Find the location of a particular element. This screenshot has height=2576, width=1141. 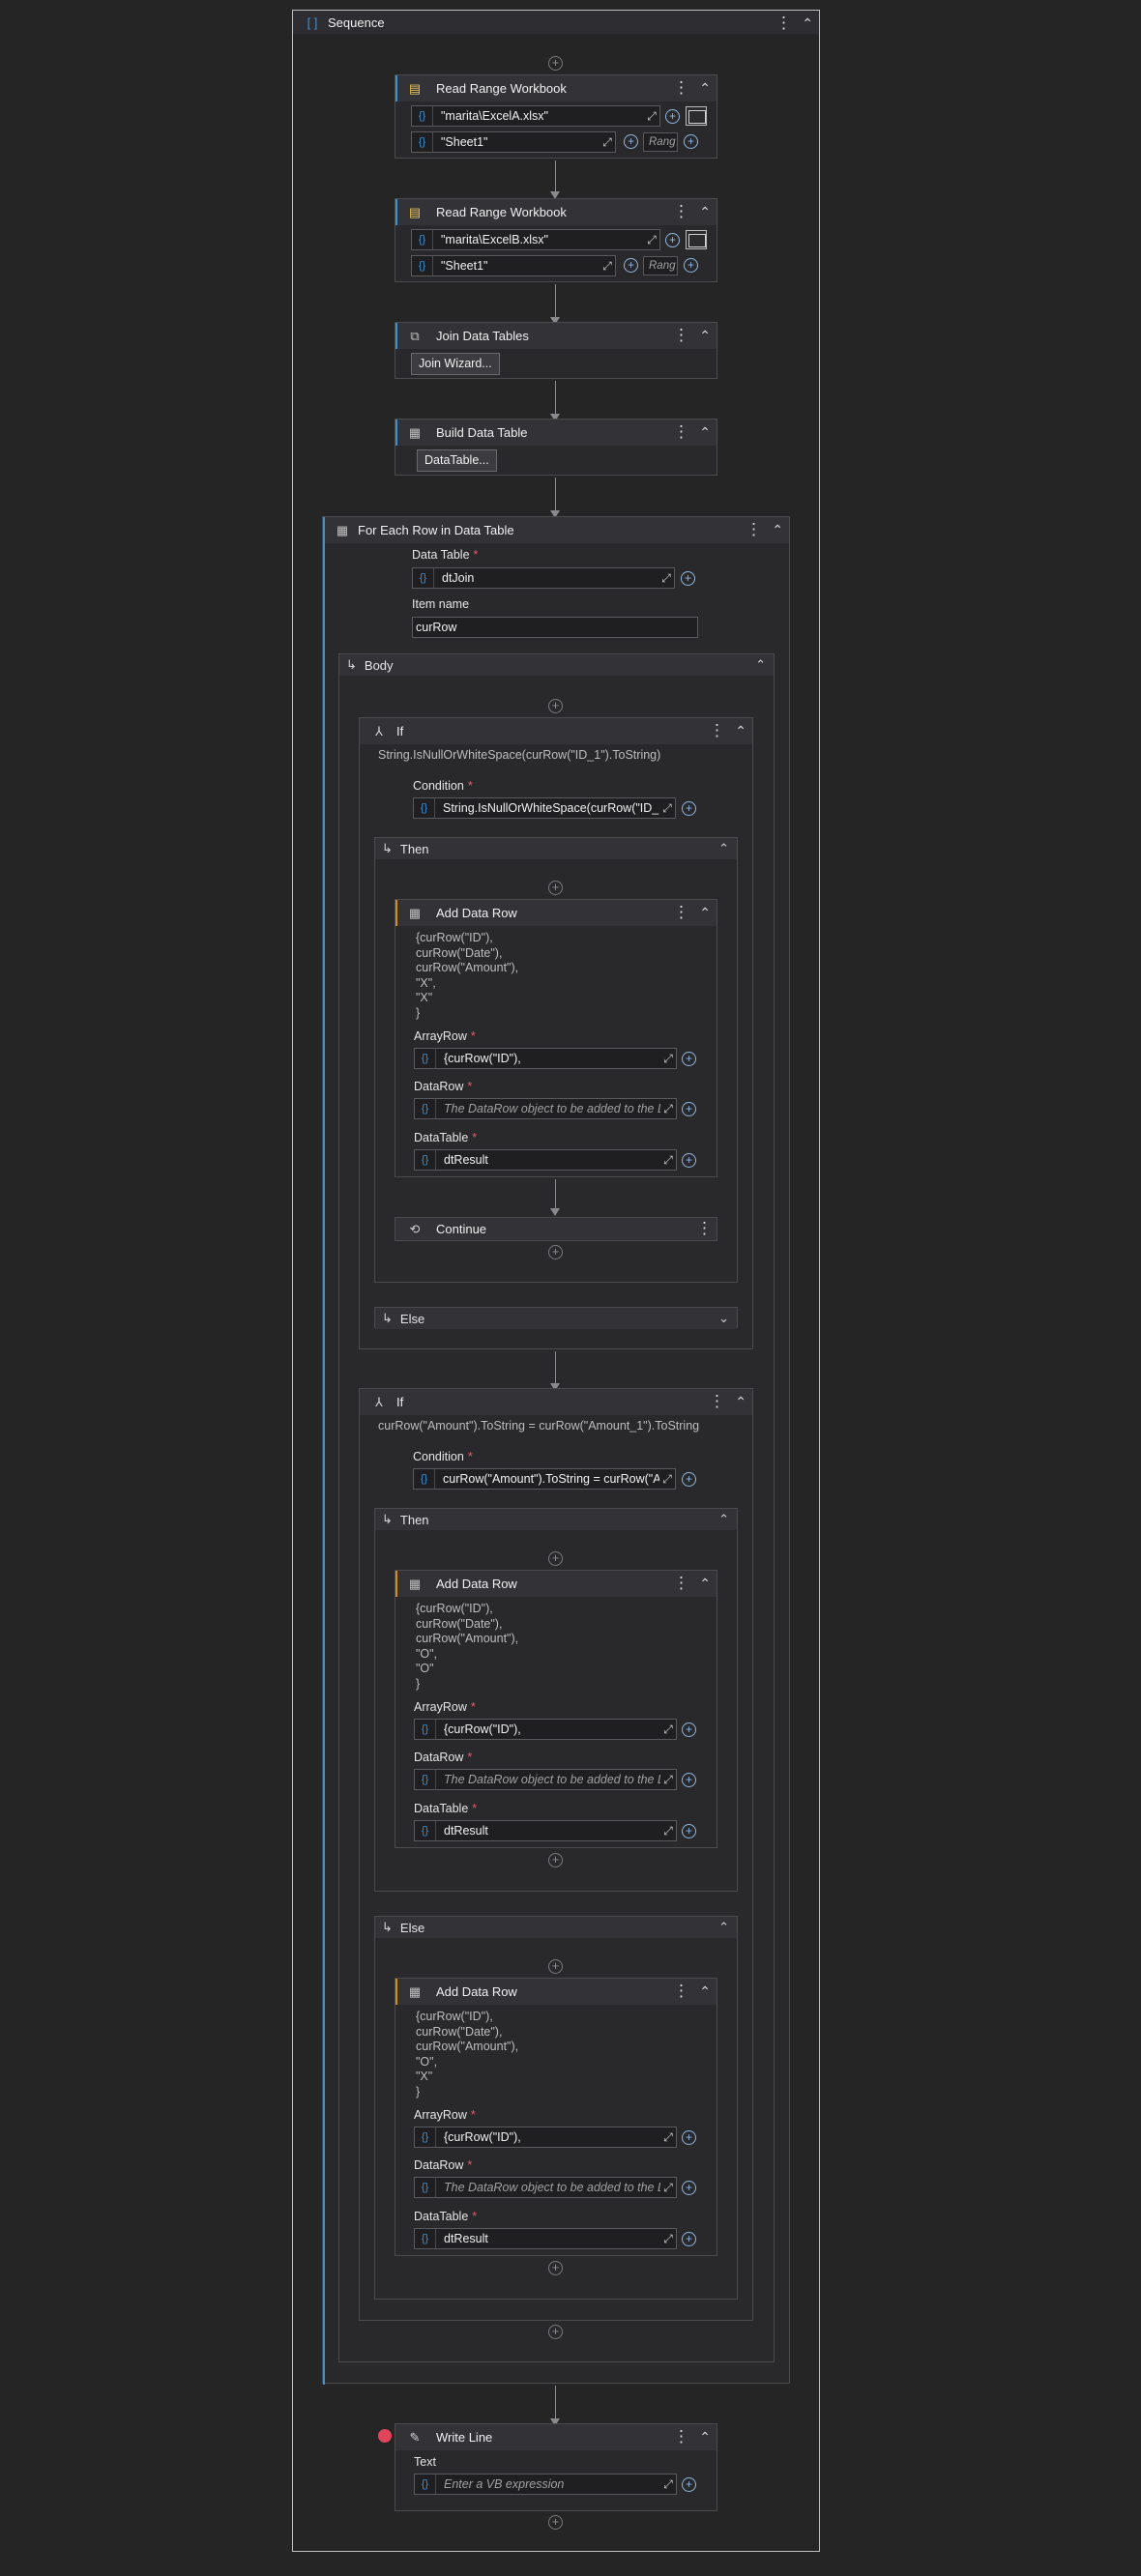

write-line-text-field: {} Enter a VB expression ⤢ is located at coordinates (545, 2484).